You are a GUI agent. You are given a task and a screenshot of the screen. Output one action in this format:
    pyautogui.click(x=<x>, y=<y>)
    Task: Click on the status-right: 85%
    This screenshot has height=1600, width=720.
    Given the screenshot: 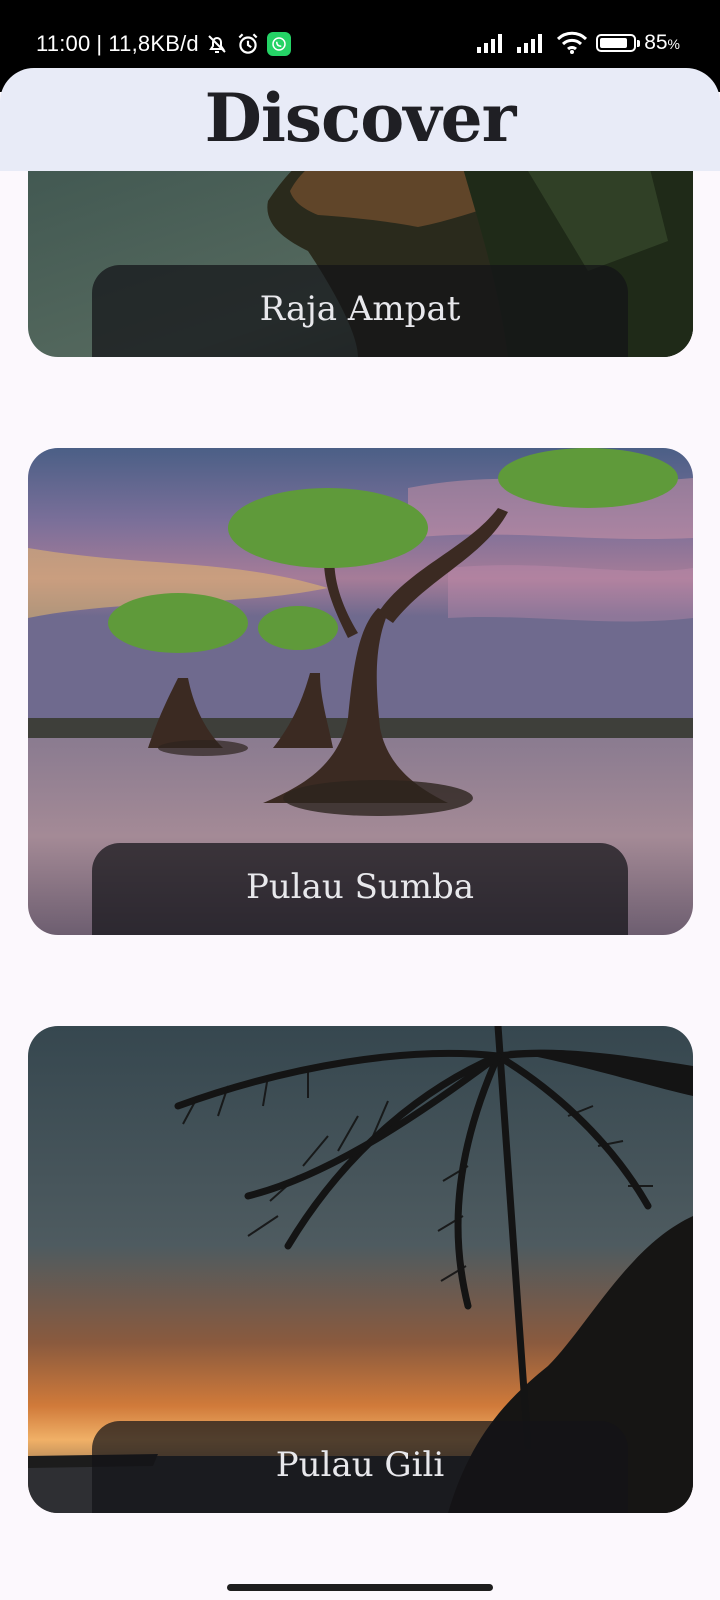 What is the action you would take?
    pyautogui.click(x=578, y=43)
    